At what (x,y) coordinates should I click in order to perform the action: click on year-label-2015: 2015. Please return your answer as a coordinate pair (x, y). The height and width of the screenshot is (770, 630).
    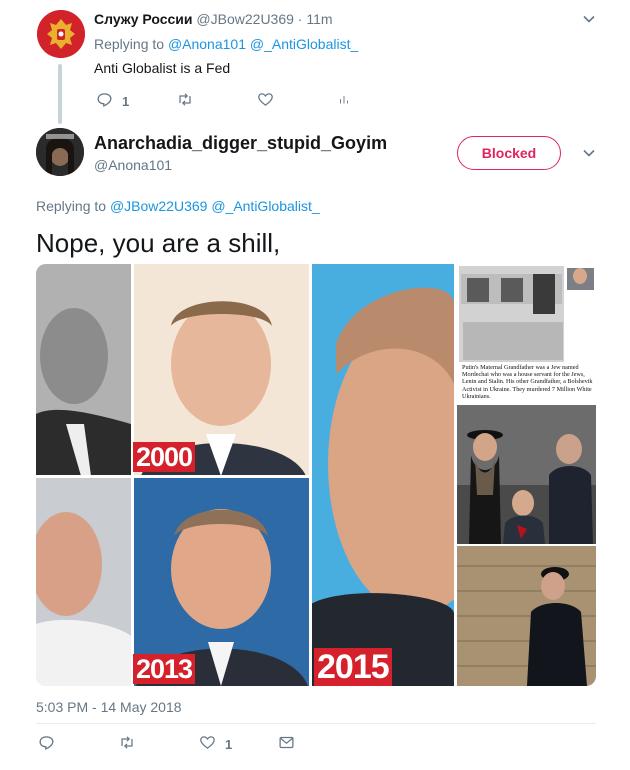
    Looking at the image, I should click on (353, 667).